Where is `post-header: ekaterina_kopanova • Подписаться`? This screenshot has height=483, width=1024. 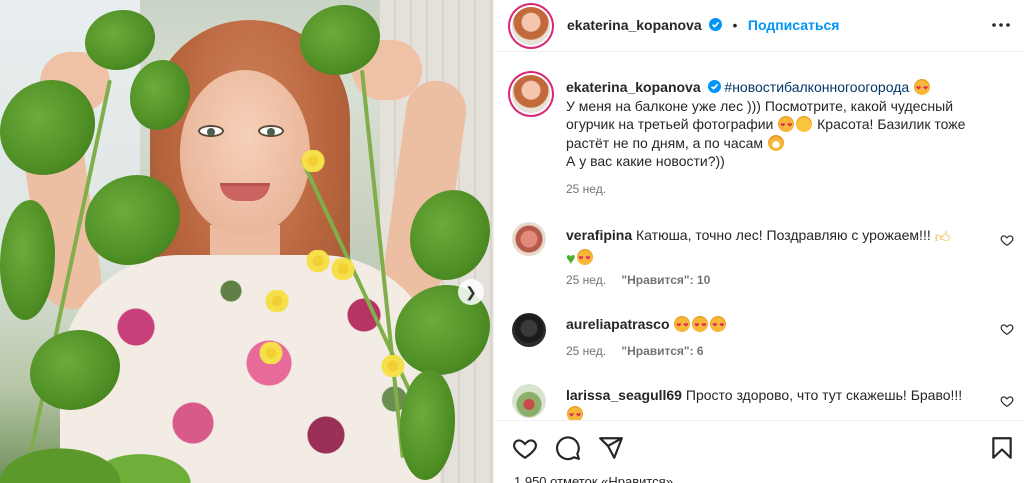
post-header: ekaterina_kopanova • Подписаться is located at coordinates (759, 26).